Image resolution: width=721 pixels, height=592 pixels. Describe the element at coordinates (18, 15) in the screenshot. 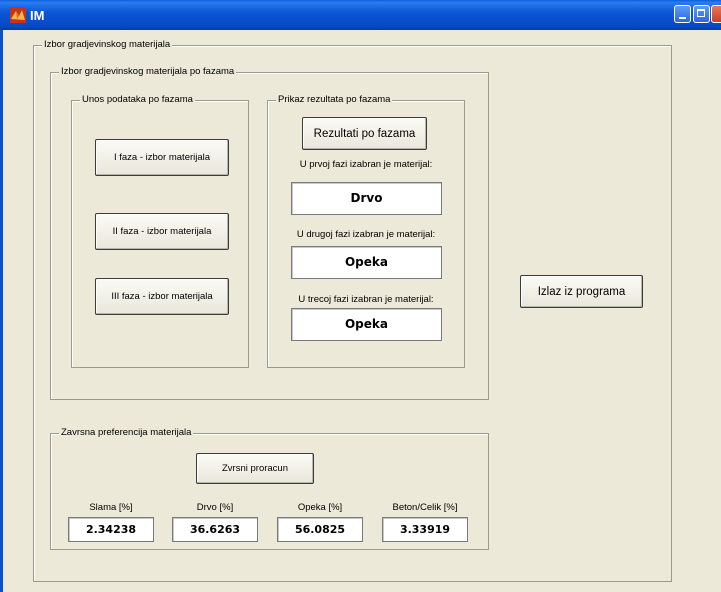

I see `matlab-icon` at that location.